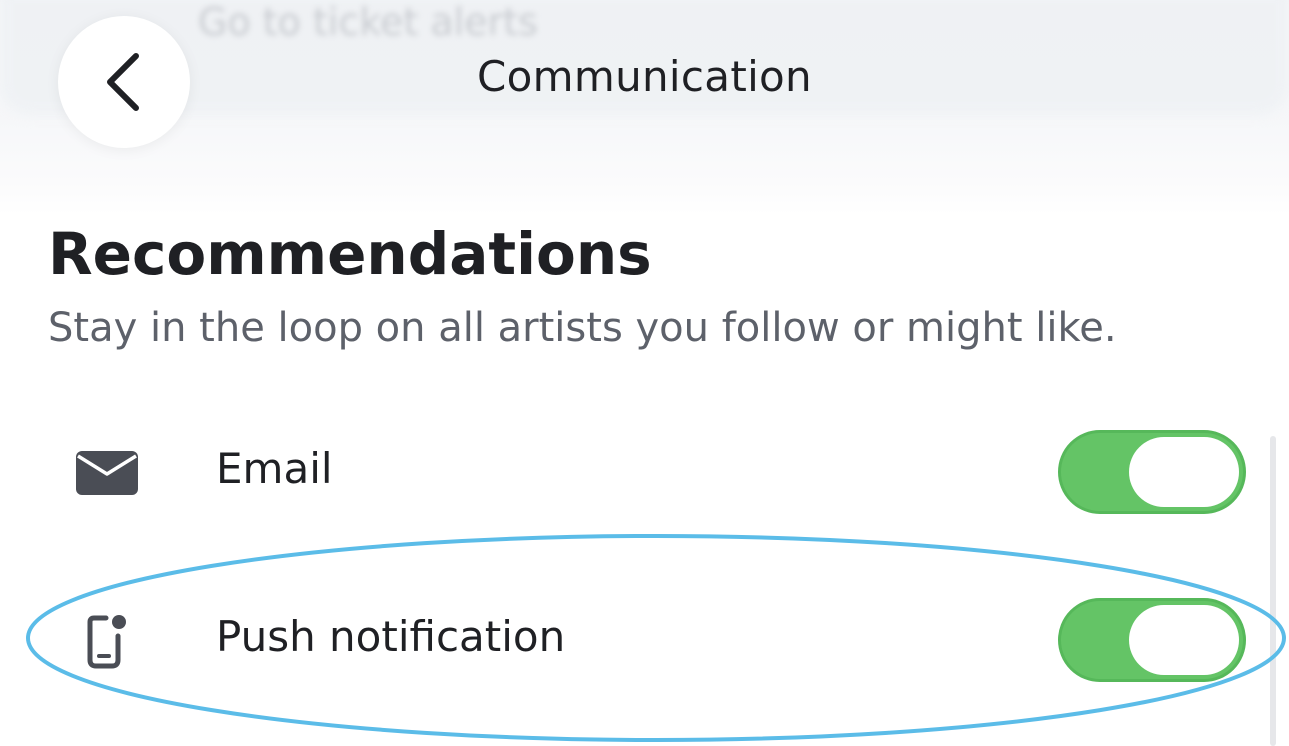 Image resolution: width=1289 pixels, height=746 pixels. I want to click on channel-row-email: Email, so click(644, 470).